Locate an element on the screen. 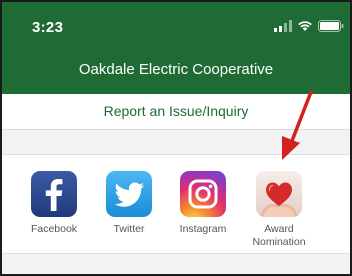 This screenshot has height=276, width=352. facebook-icon is located at coordinates (54, 194).